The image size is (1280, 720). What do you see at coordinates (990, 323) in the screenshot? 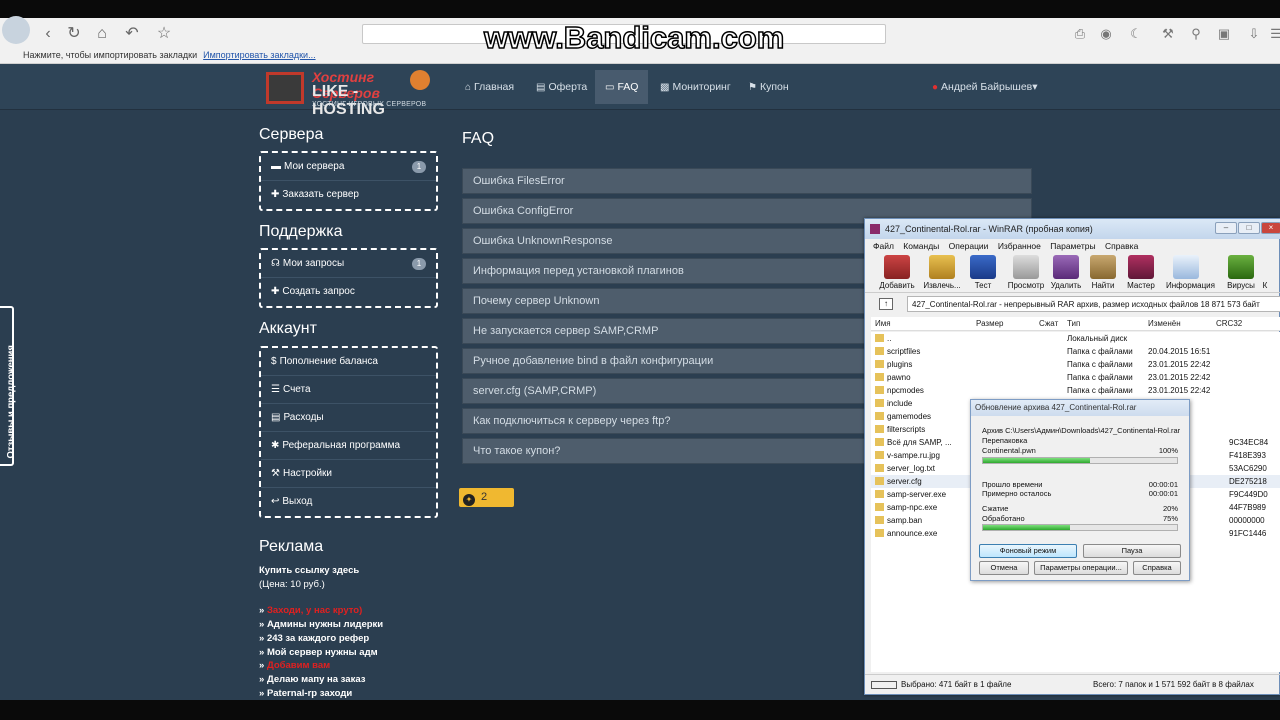
I see `col-size: Размер` at bounding box center [990, 323].